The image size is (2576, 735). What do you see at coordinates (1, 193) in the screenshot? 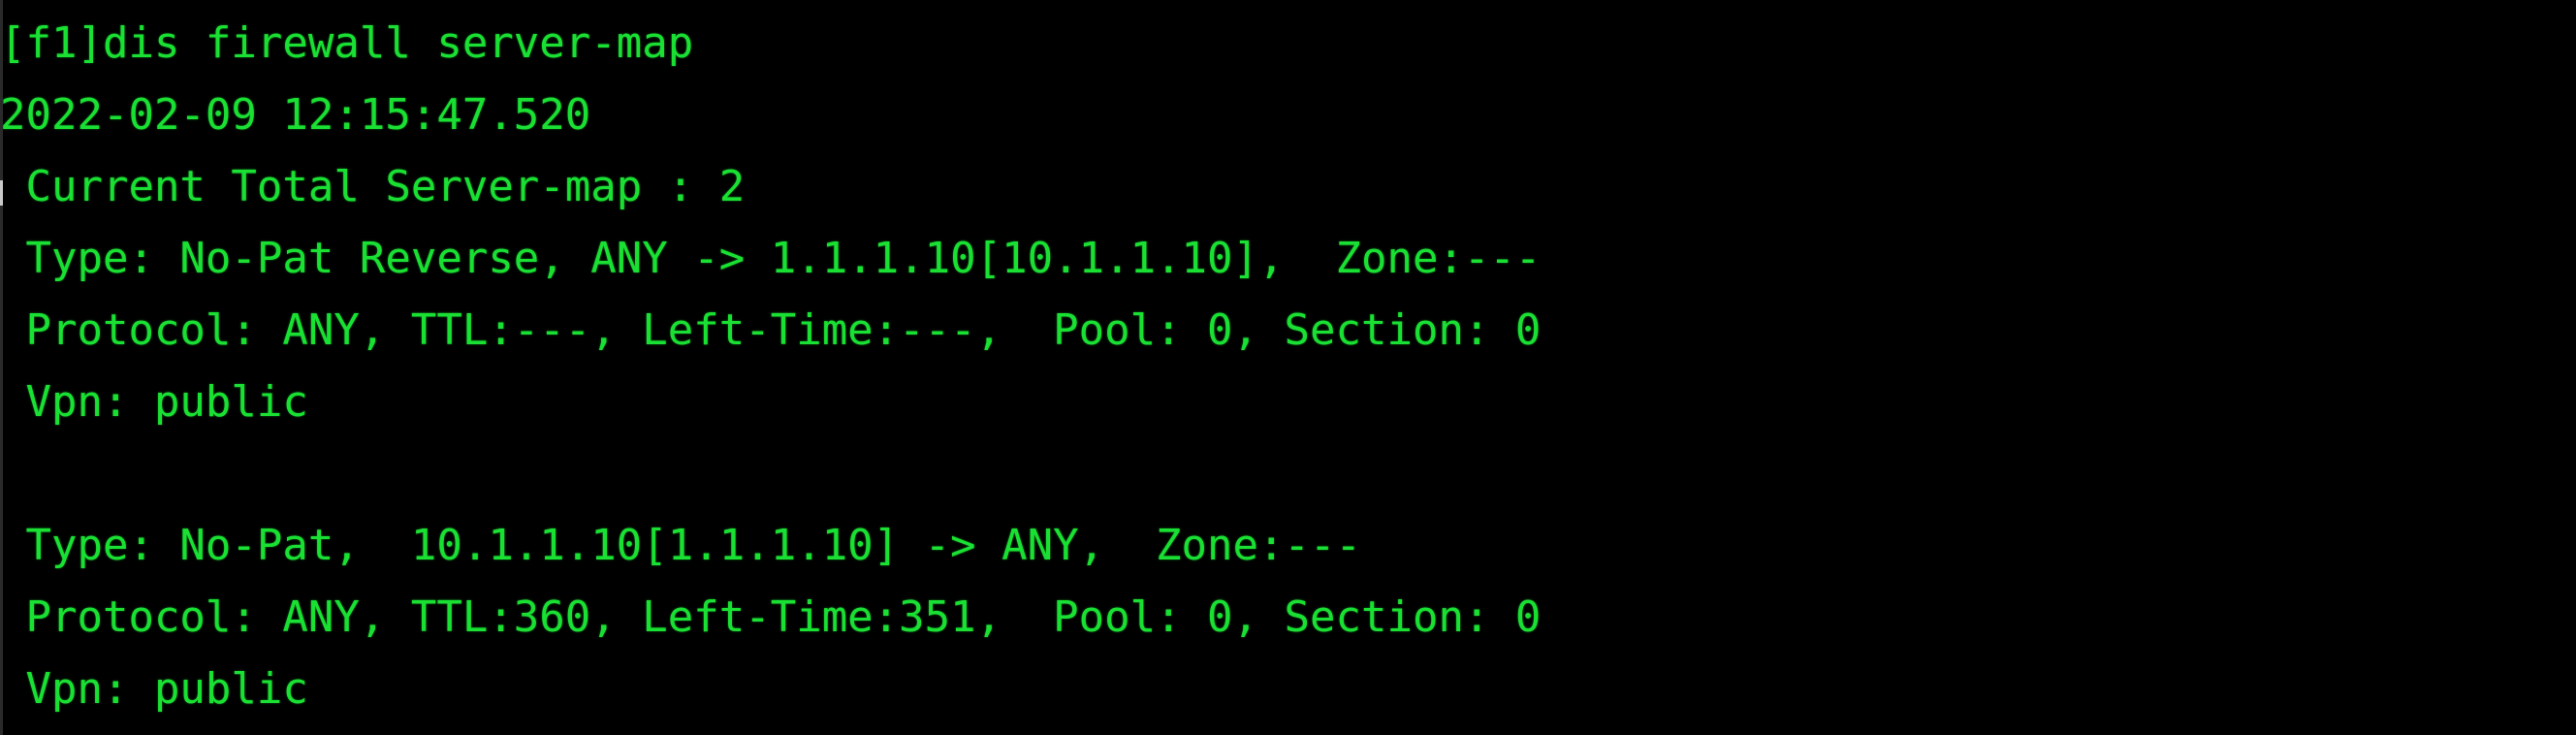
I see `window-border-highlight` at bounding box center [1, 193].